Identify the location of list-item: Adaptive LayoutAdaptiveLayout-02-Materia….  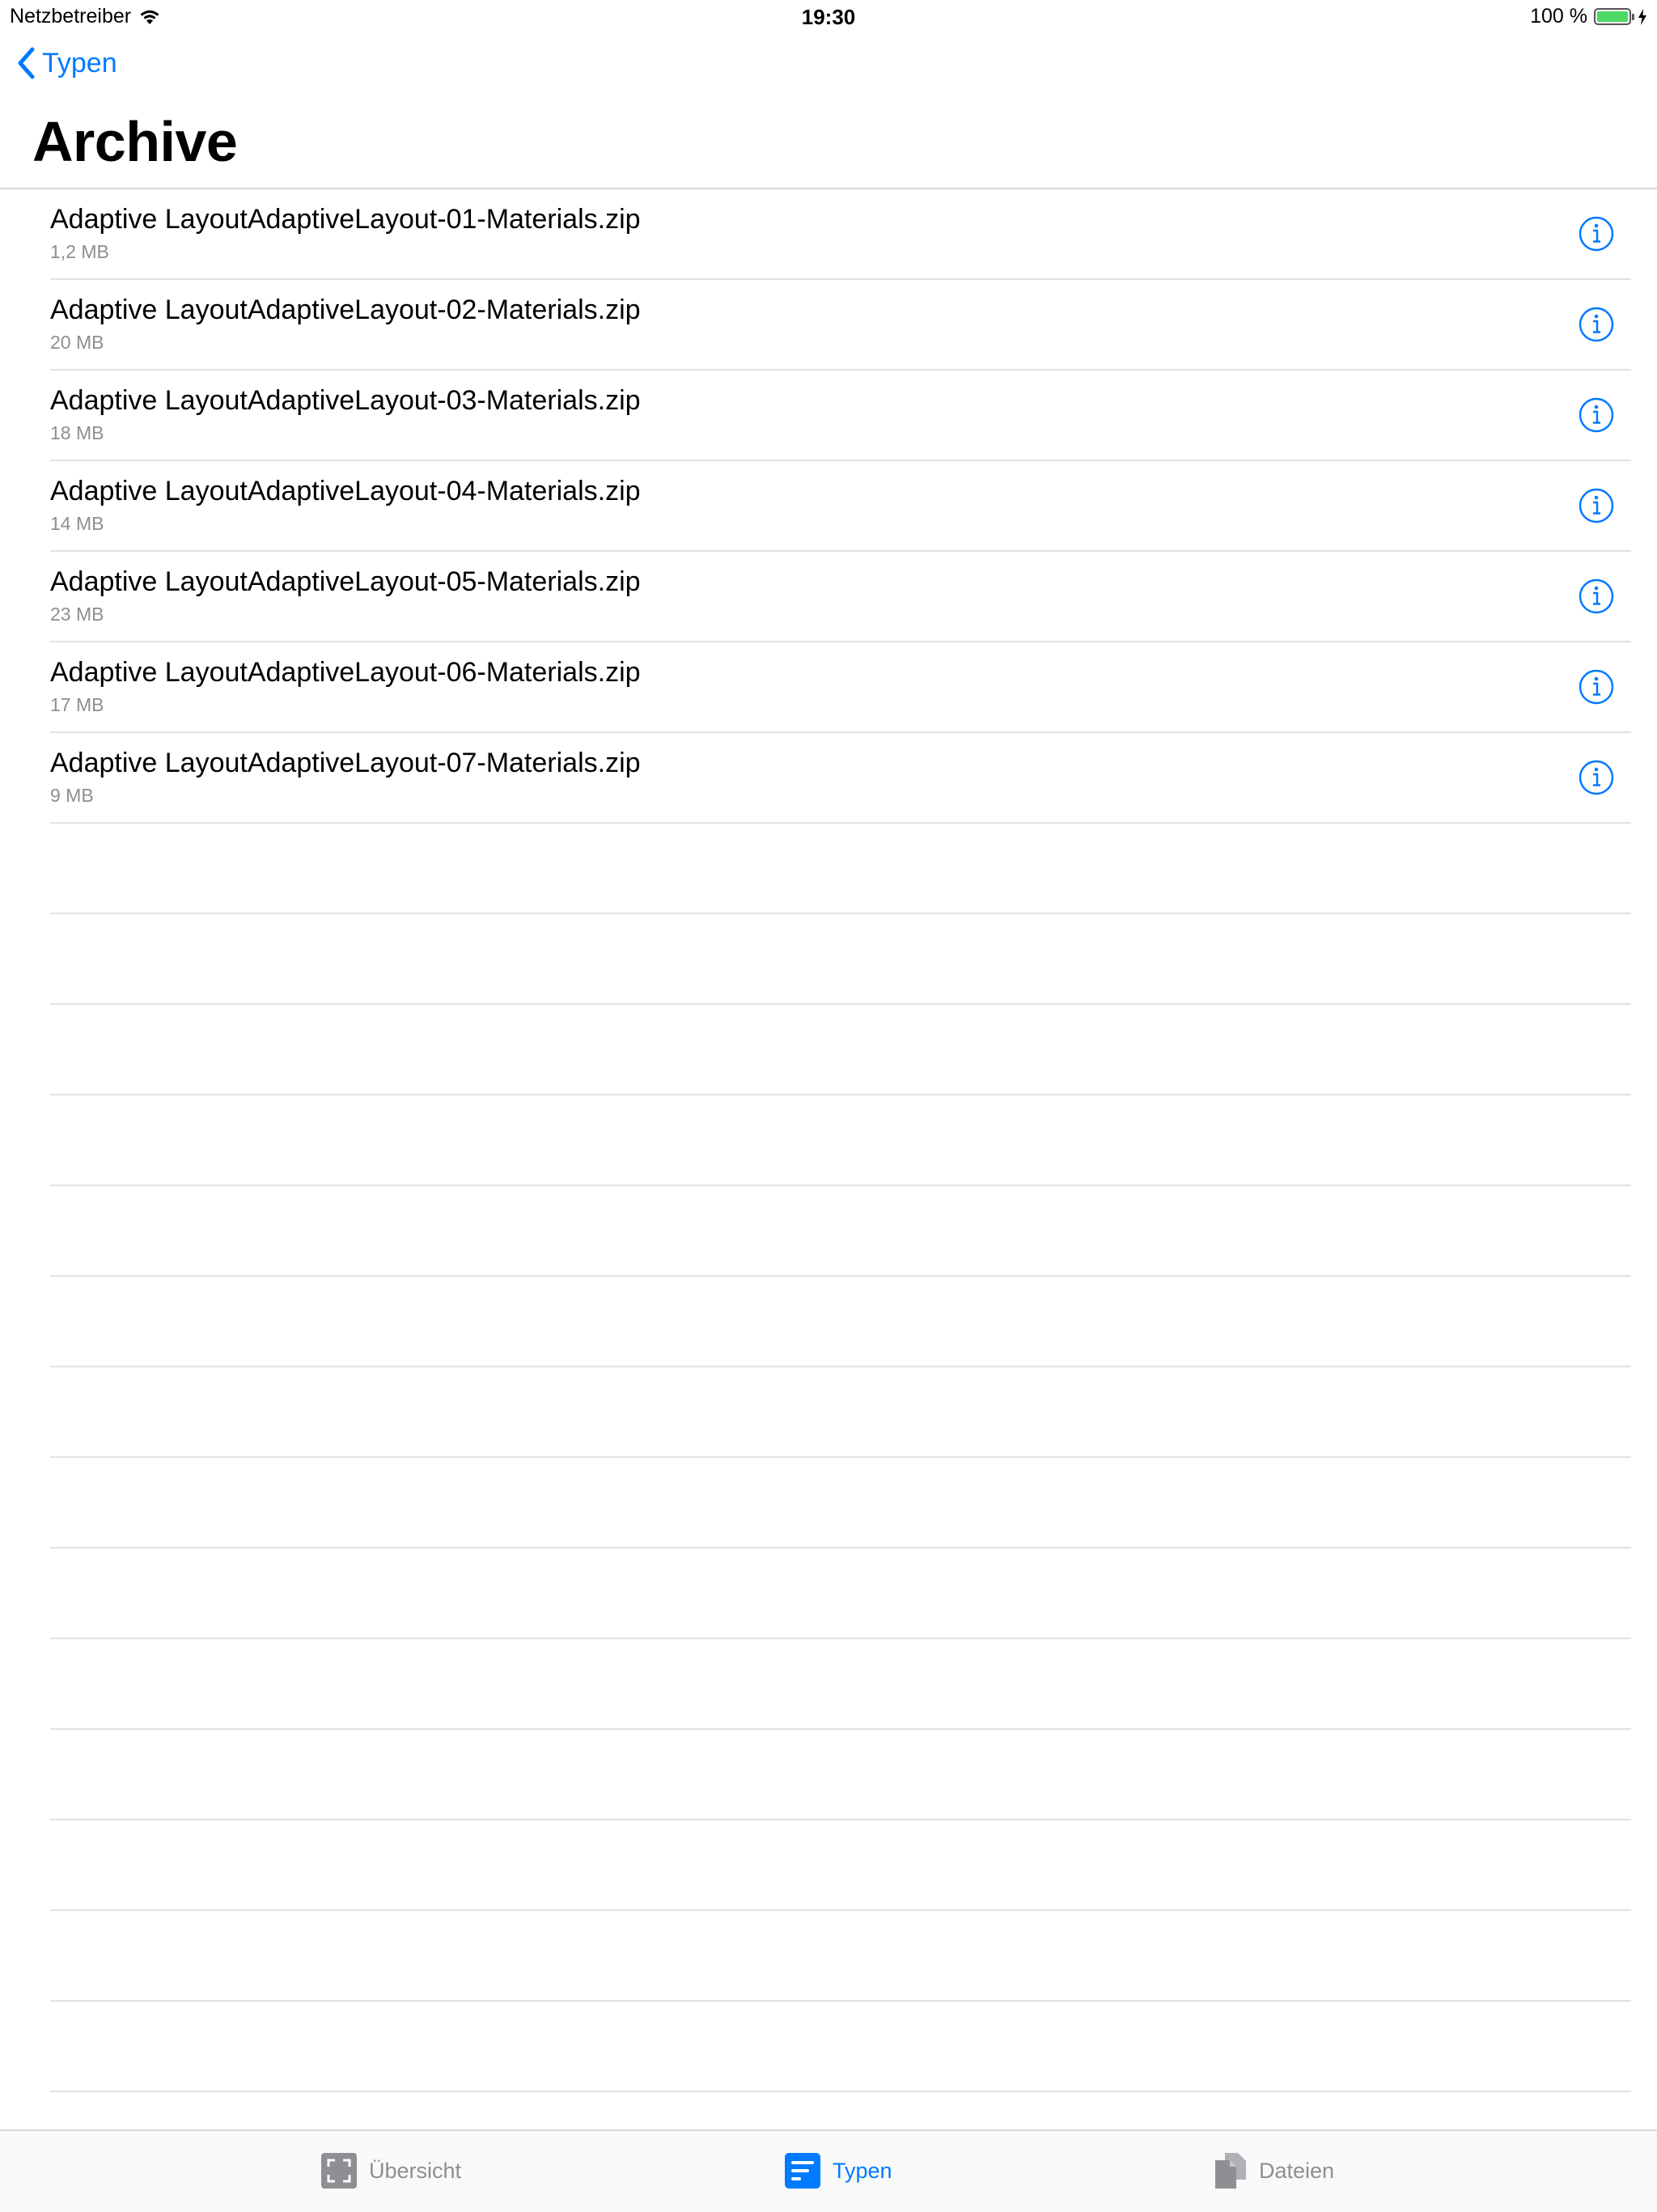
(840, 325).